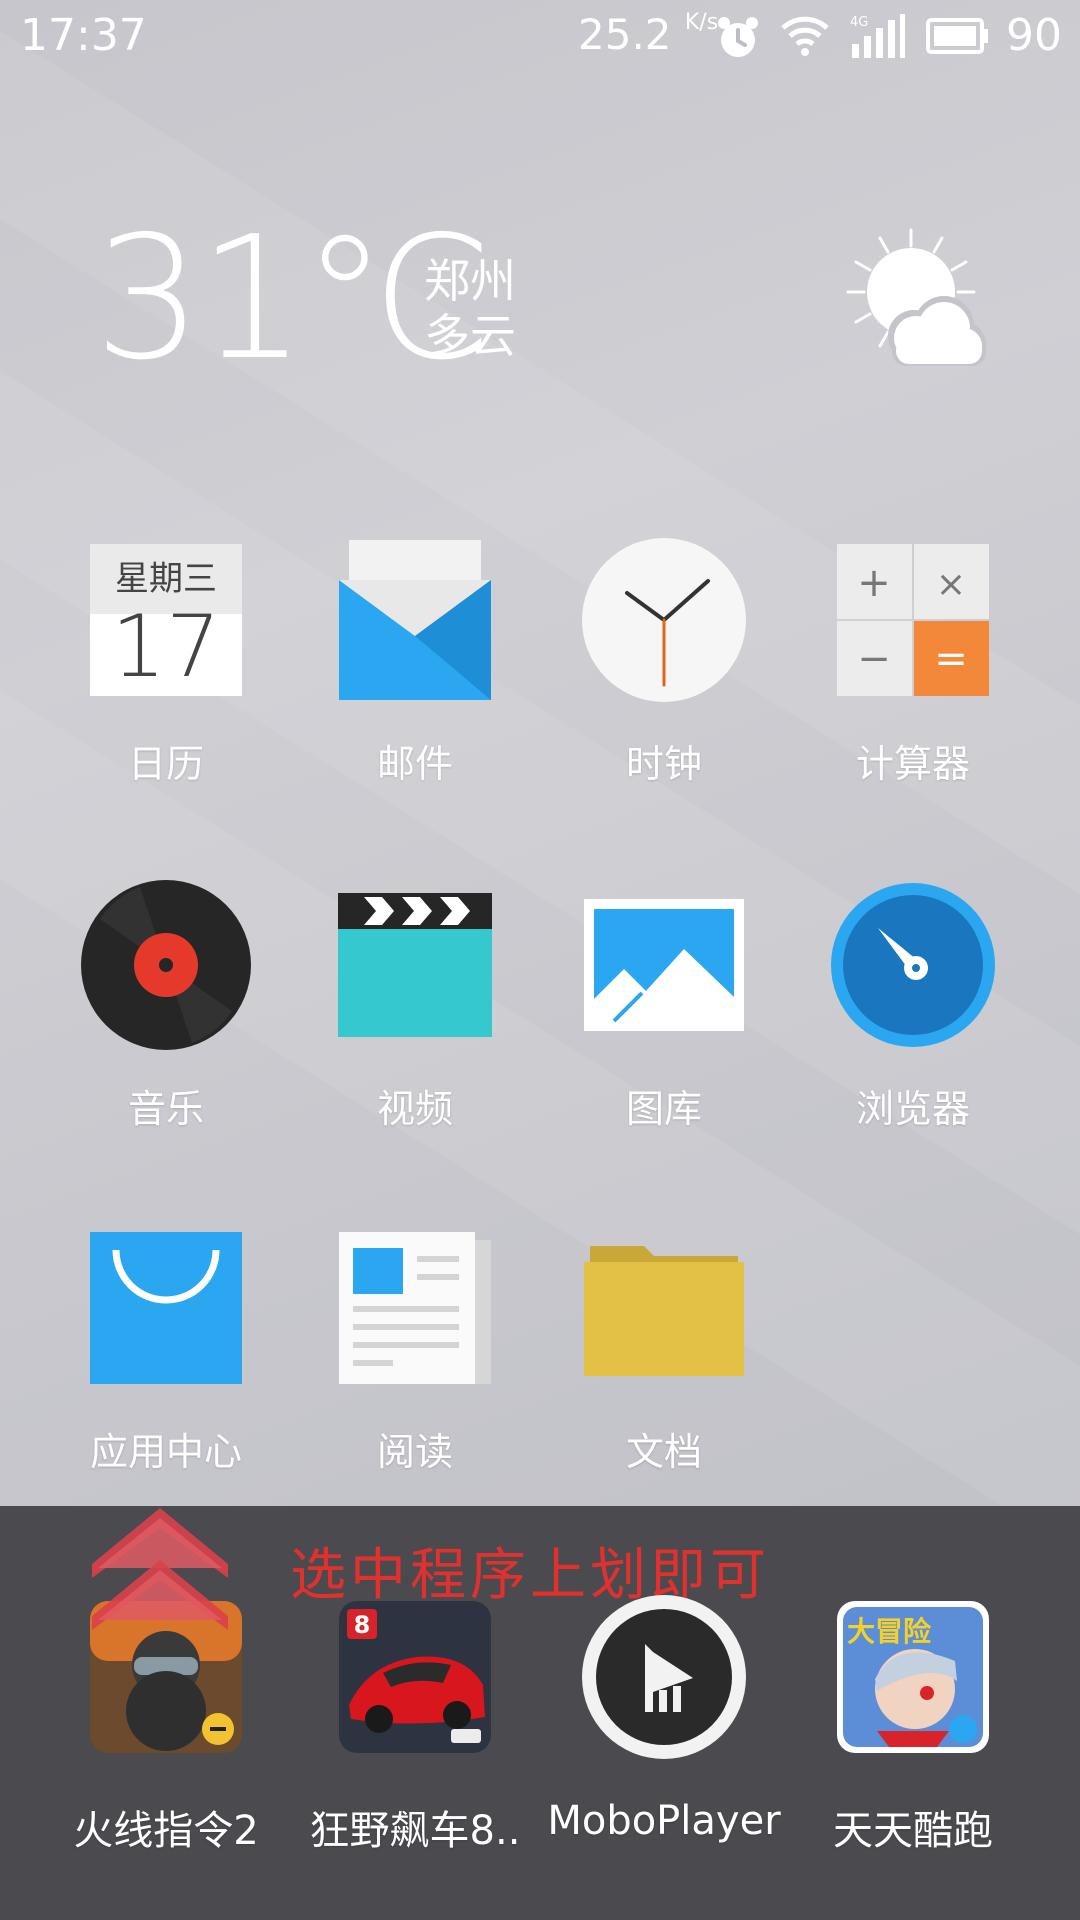  I want to click on dock-app-daily-parkour: 大冒险 天天酷跑, so click(913, 1724).